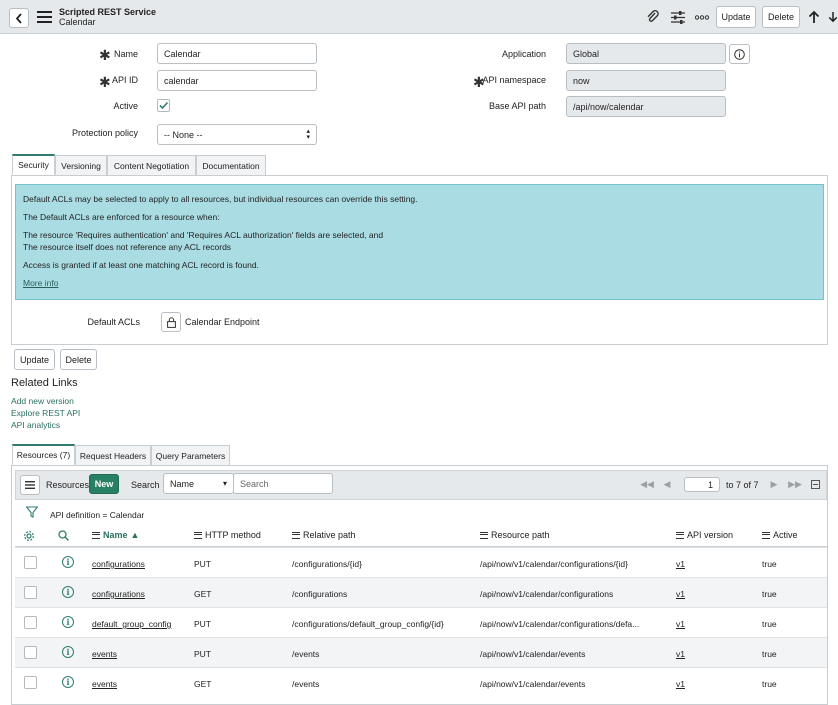 Image resolution: width=838 pixels, height=705 pixels. Describe the element at coordinates (78, 359) in the screenshot. I see `delete-button: Delete` at that location.